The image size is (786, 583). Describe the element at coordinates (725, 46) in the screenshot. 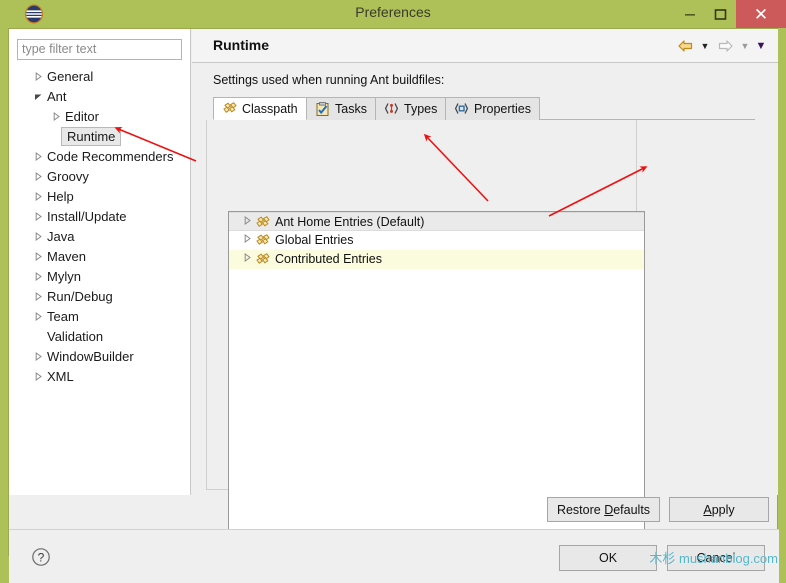

I see `forward-arrow-icon` at that location.